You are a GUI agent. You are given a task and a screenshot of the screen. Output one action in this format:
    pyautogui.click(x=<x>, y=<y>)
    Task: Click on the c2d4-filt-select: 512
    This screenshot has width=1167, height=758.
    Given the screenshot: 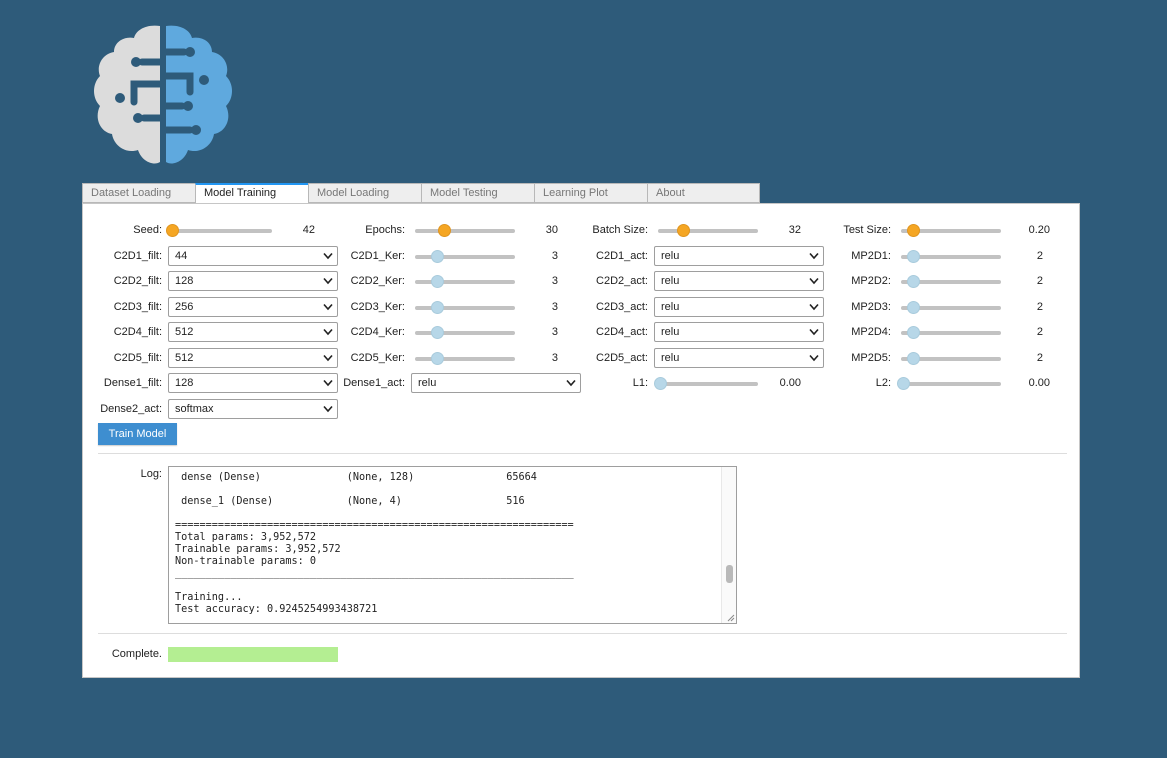 What is the action you would take?
    pyautogui.click(x=253, y=332)
    